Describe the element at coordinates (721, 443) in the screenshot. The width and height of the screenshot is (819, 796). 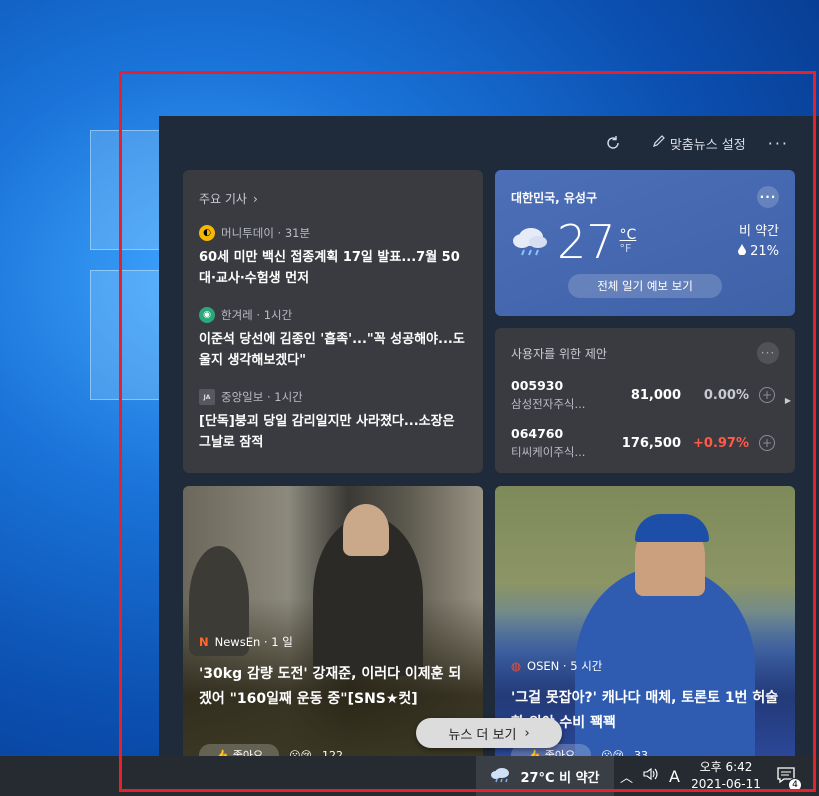
I see `stock-change: +0.97%` at that location.